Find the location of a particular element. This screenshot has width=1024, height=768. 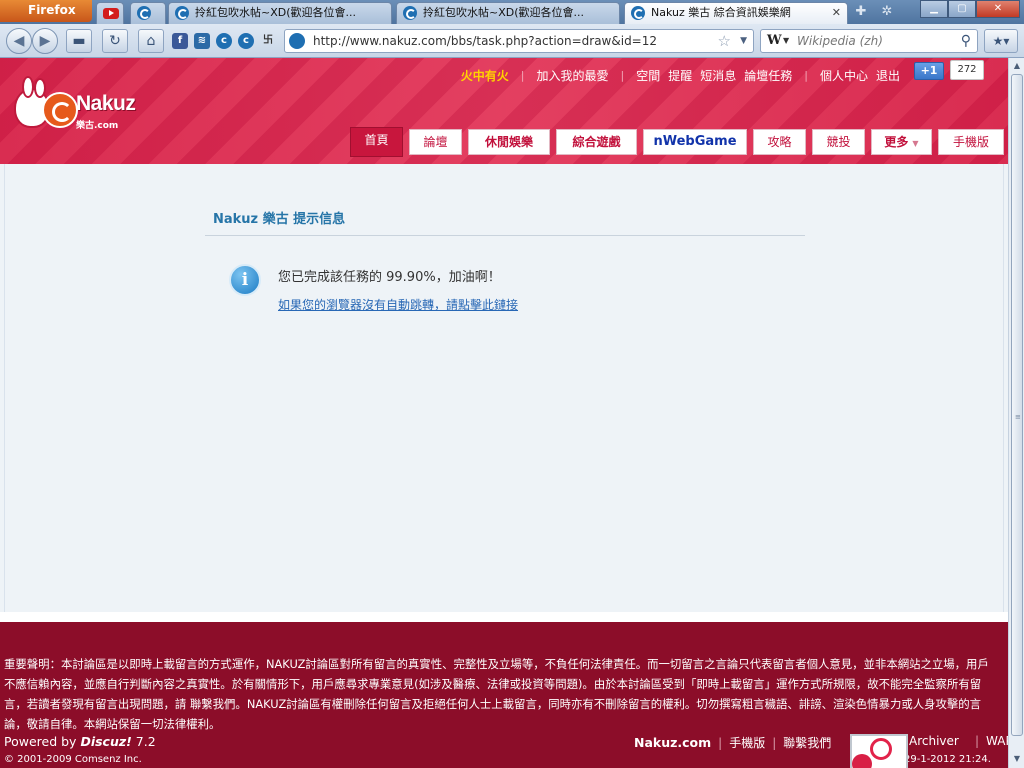

url-dropdown-icon: ▼ is located at coordinates (743, 41).